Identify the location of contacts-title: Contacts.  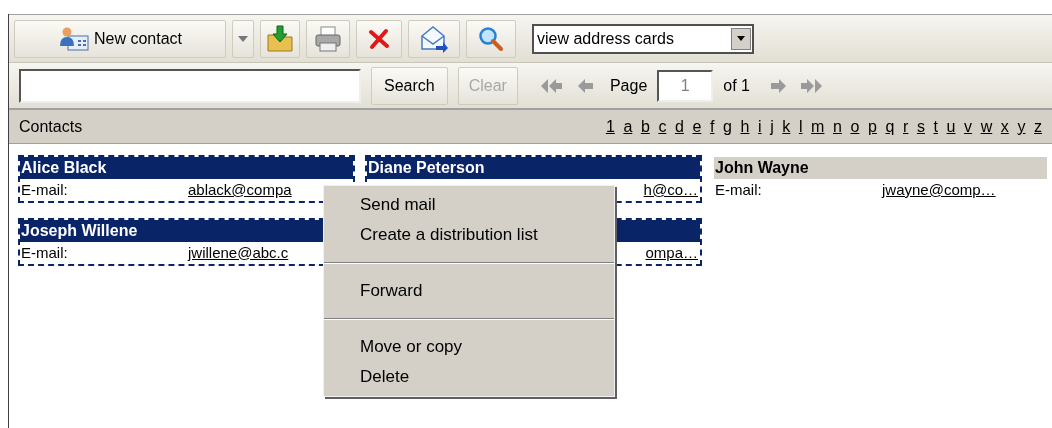
(51, 126).